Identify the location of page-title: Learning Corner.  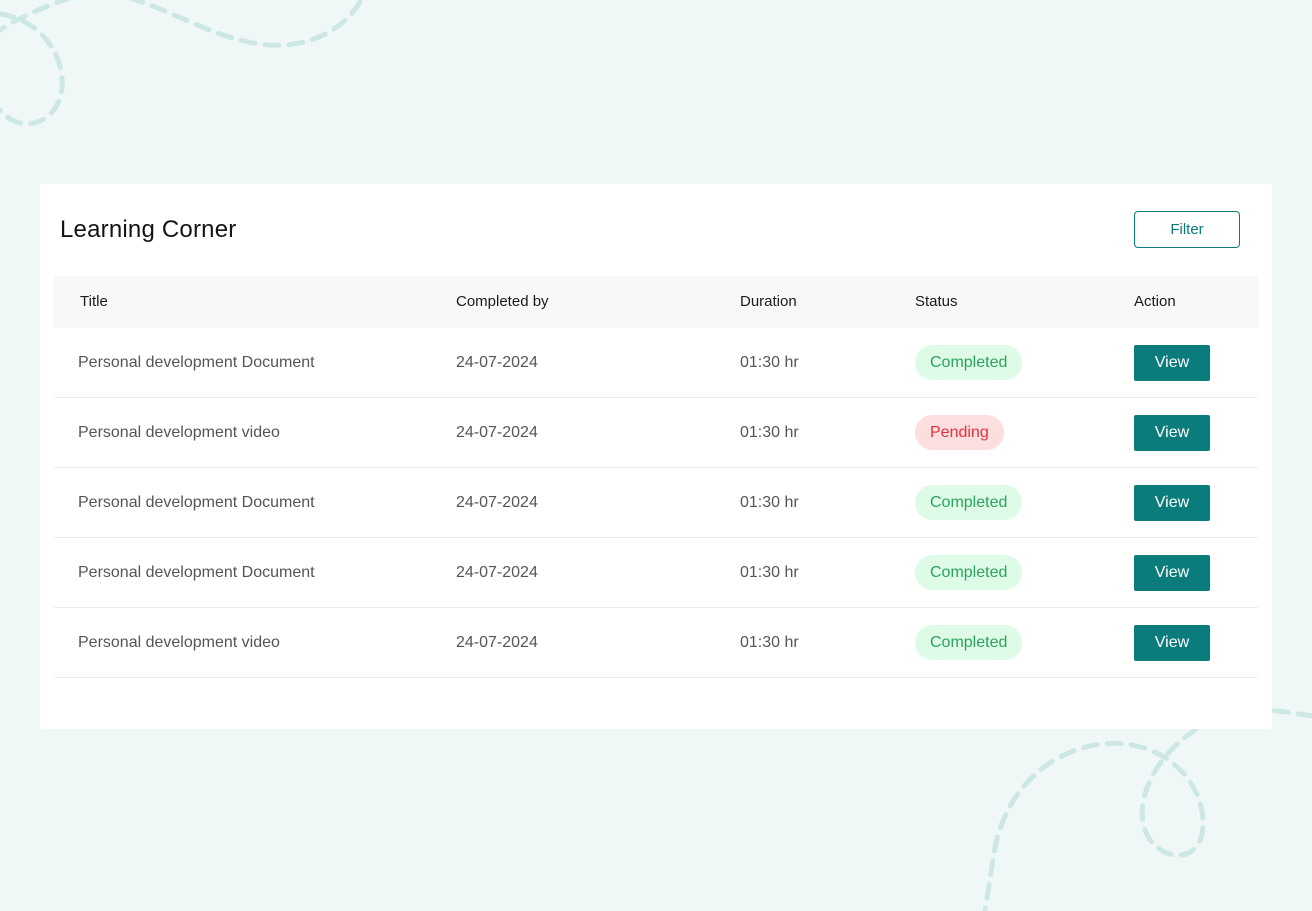
(148, 229).